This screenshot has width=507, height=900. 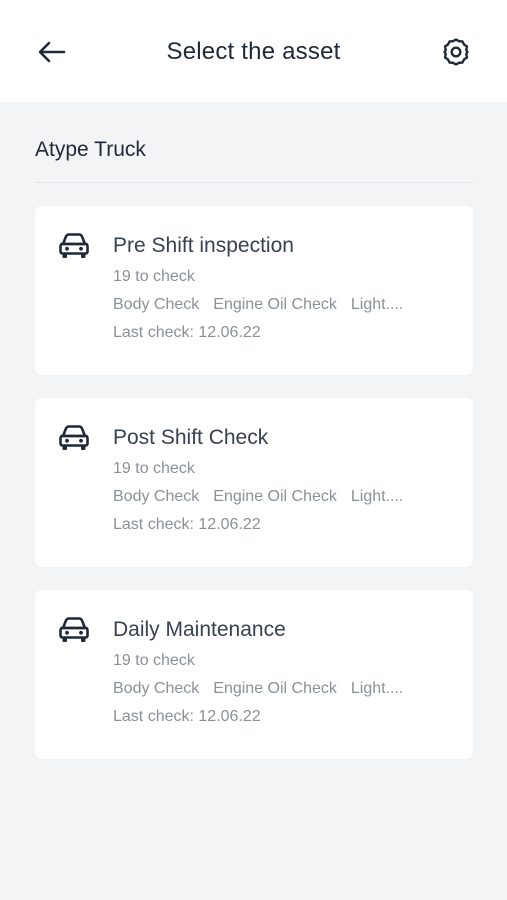 I want to click on gear-icon, so click(x=456, y=52).